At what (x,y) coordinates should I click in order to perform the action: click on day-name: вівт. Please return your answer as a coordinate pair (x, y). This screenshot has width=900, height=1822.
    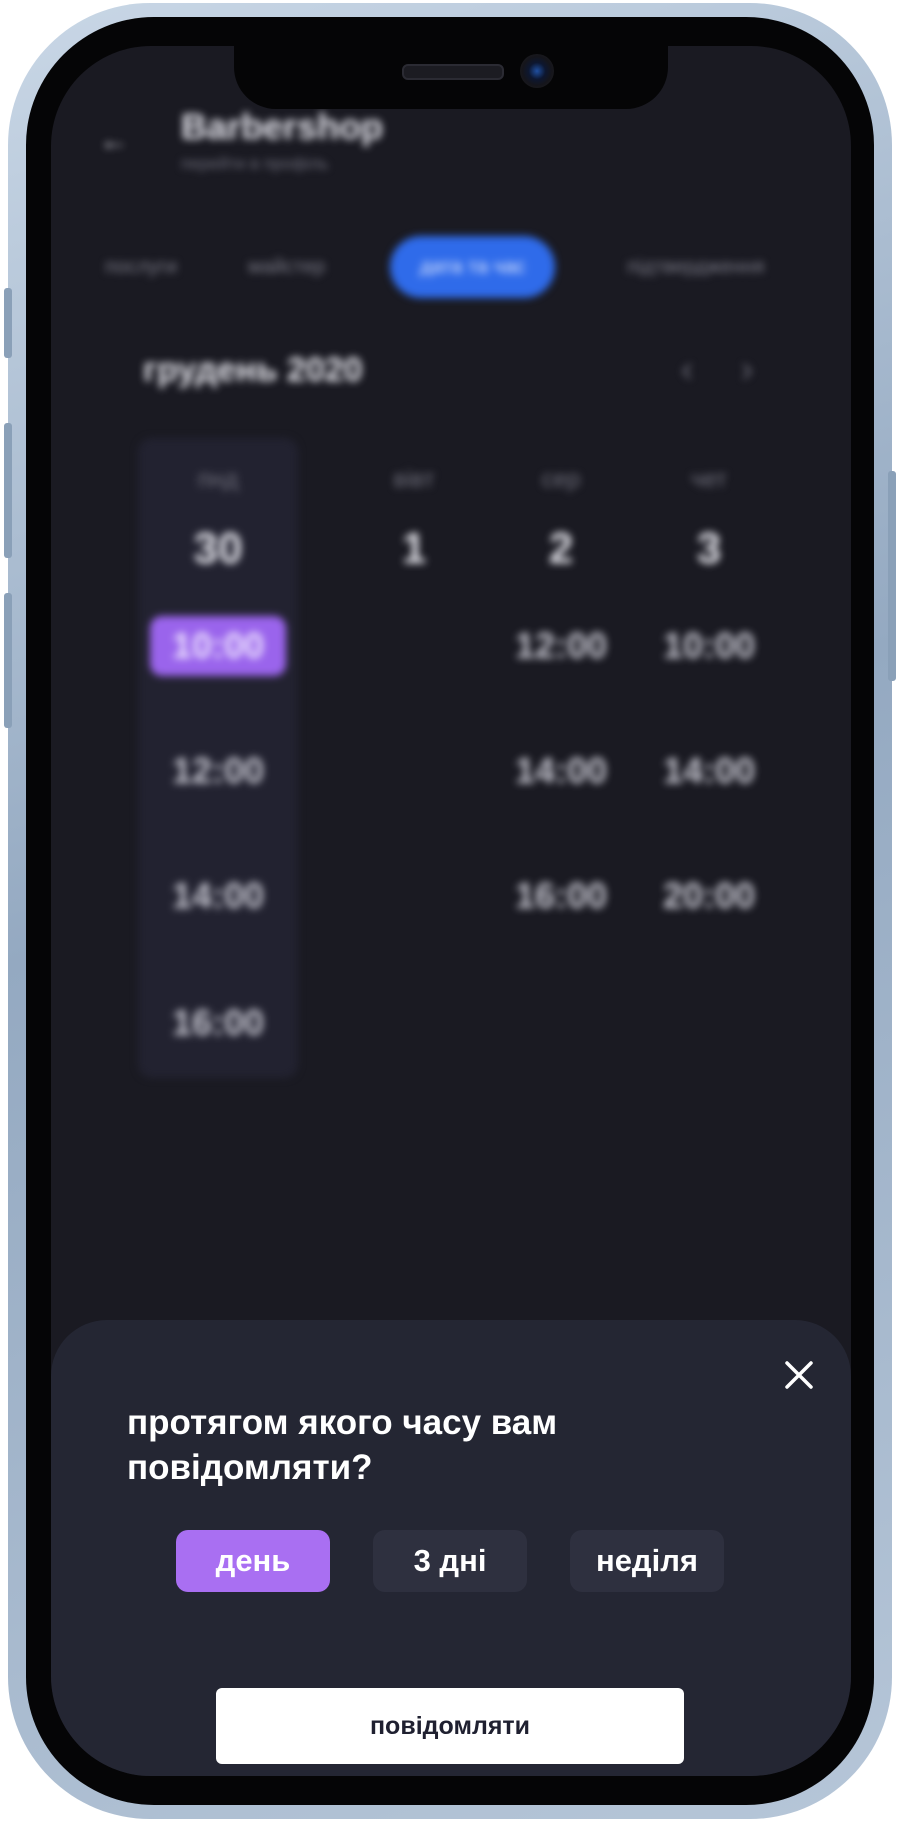
    Looking at the image, I should click on (414, 479).